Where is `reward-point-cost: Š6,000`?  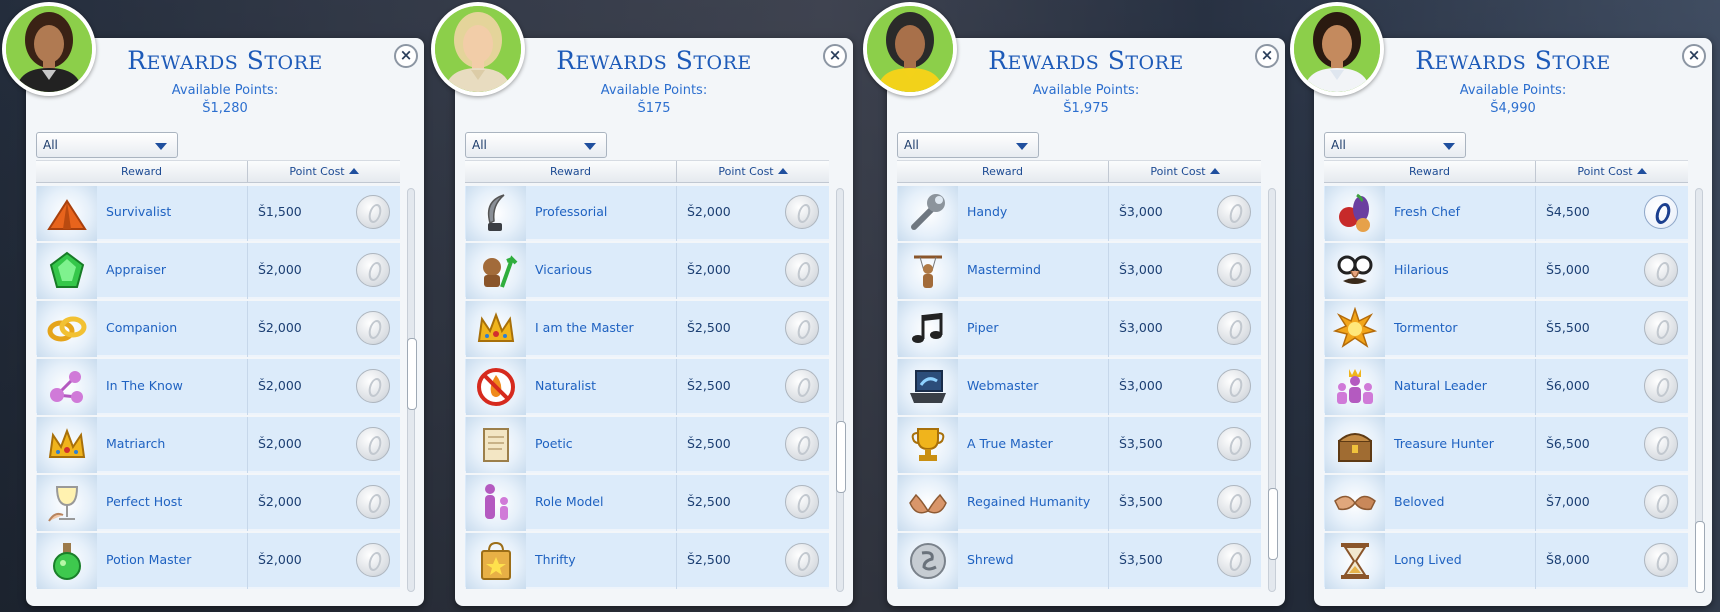 reward-point-cost: Š6,000 is located at coordinates (1568, 385).